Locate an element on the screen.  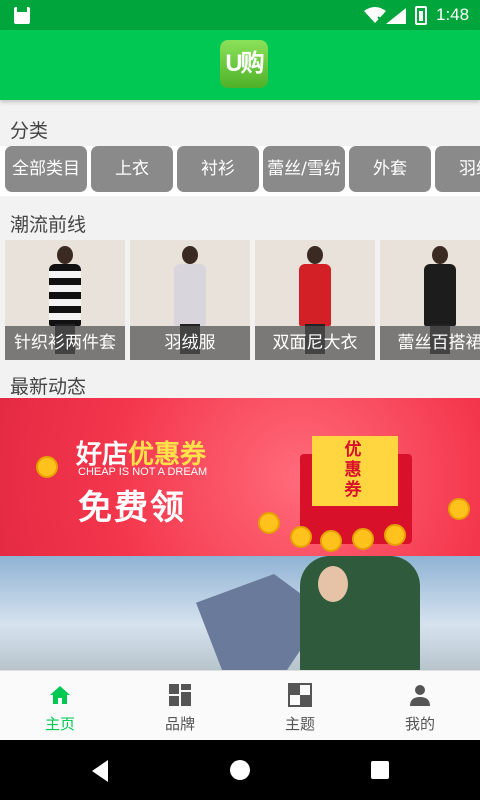
nav-brand: 品牌 is located at coordinates (180, 706).